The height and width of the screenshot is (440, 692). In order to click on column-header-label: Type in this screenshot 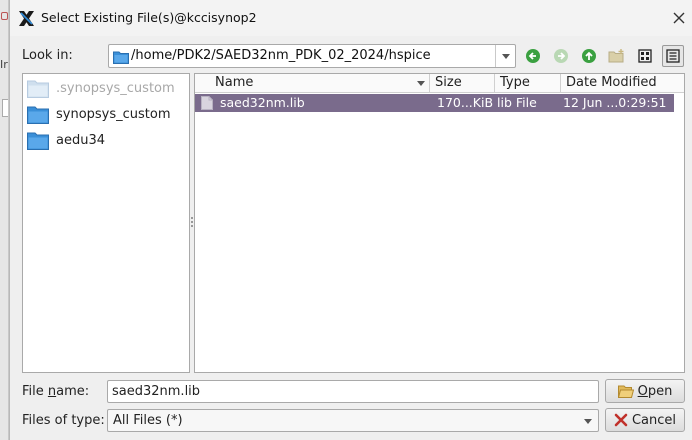, I will do `click(515, 82)`.